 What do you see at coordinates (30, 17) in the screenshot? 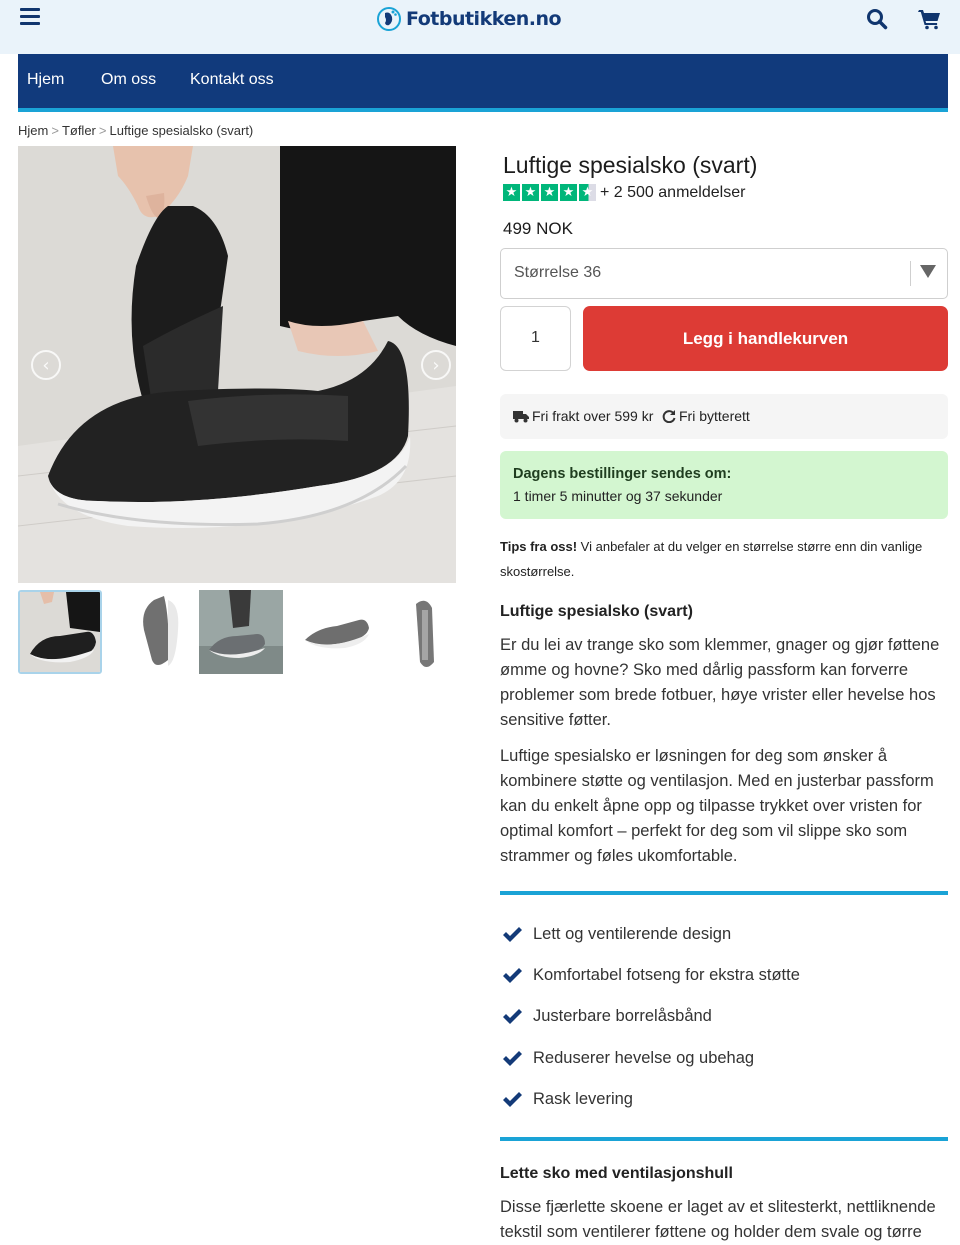
I see `hamburger-menu-icon` at bounding box center [30, 17].